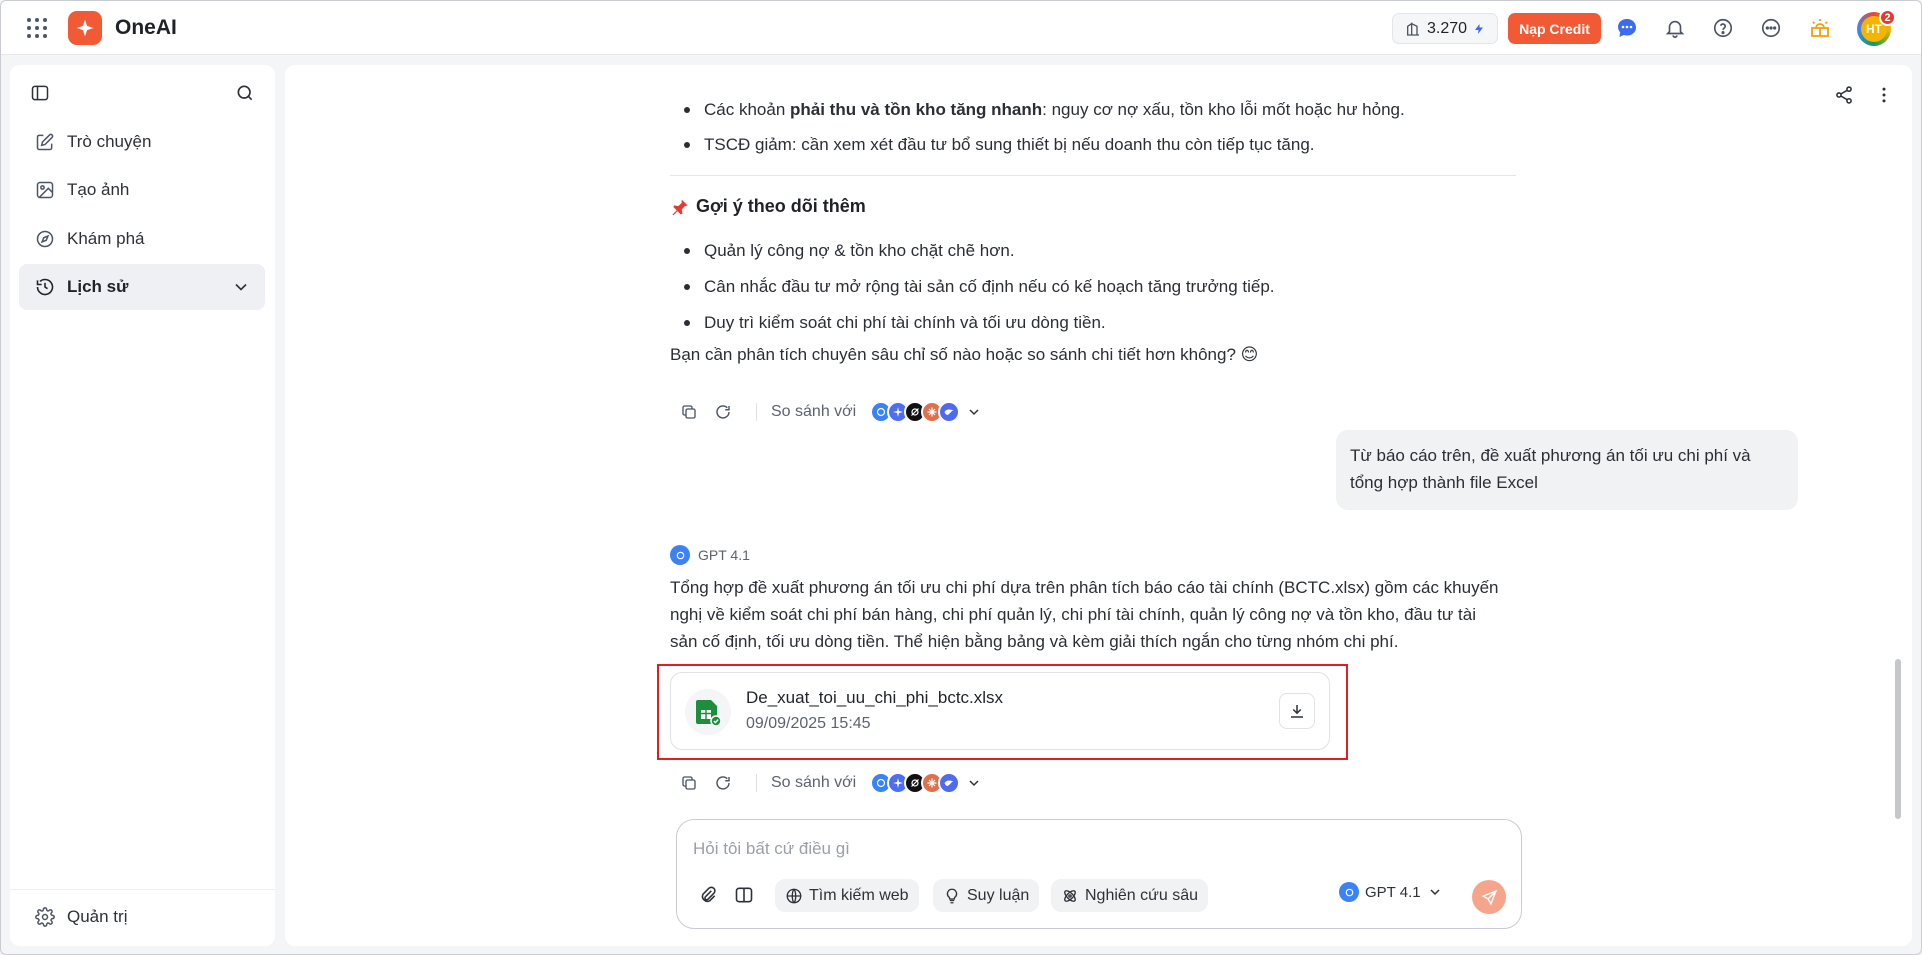  What do you see at coordinates (142, 190) in the screenshot?
I see `sidebar-item-create-image: Tạo ảnh` at bounding box center [142, 190].